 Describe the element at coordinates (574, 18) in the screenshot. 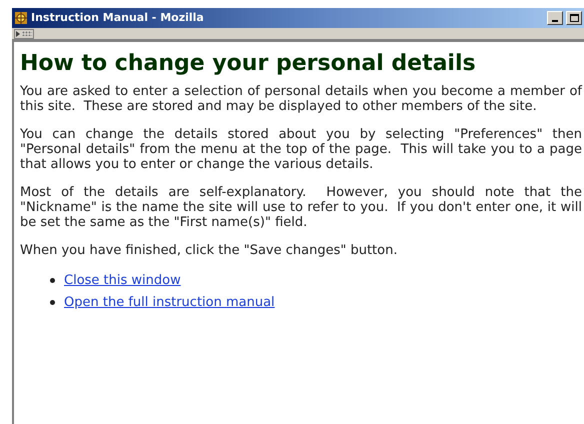

I see `maximize-button` at that location.